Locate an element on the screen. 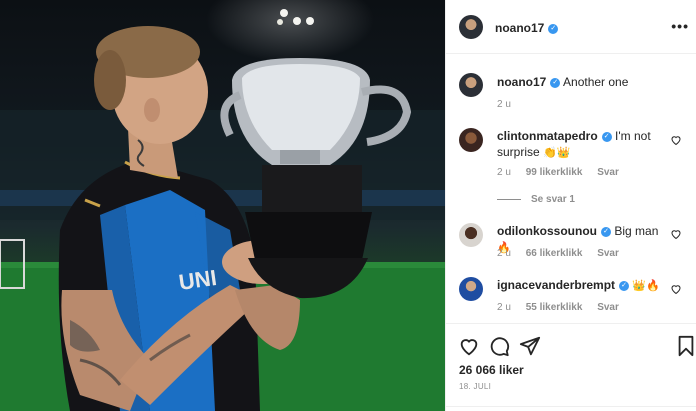 Image resolution: width=696 pixels, height=411 pixels. comment-emojis: 👏👑 is located at coordinates (557, 153).